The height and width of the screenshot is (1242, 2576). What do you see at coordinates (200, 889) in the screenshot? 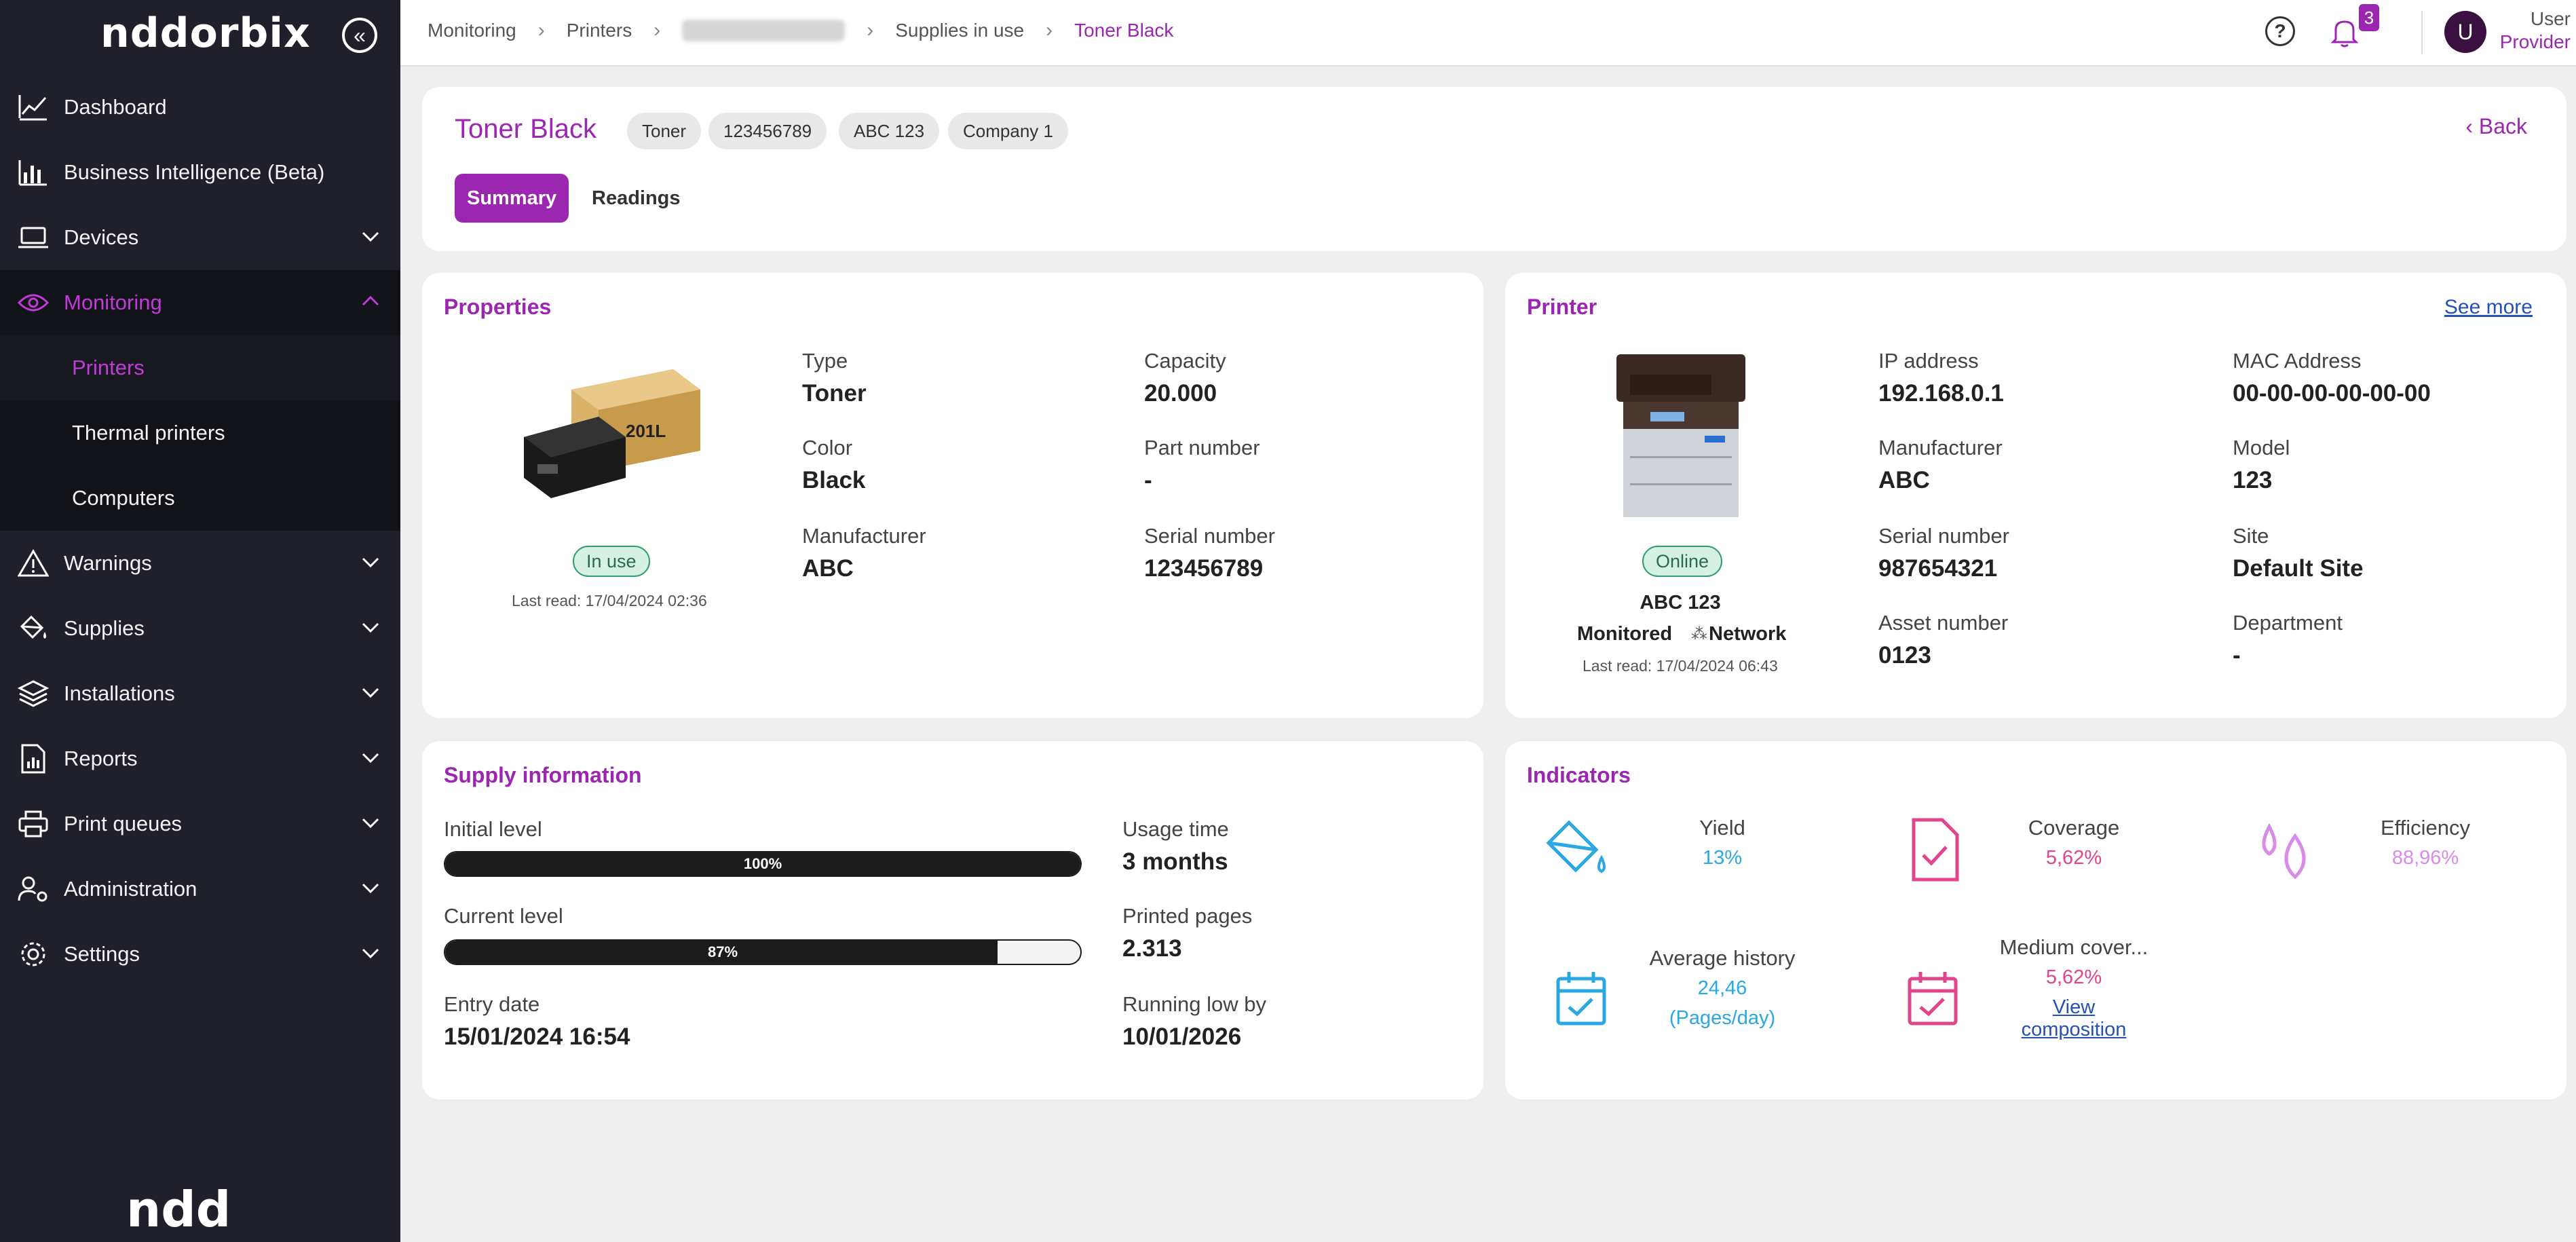
I see `sidebar-item-administration: Administration` at bounding box center [200, 889].